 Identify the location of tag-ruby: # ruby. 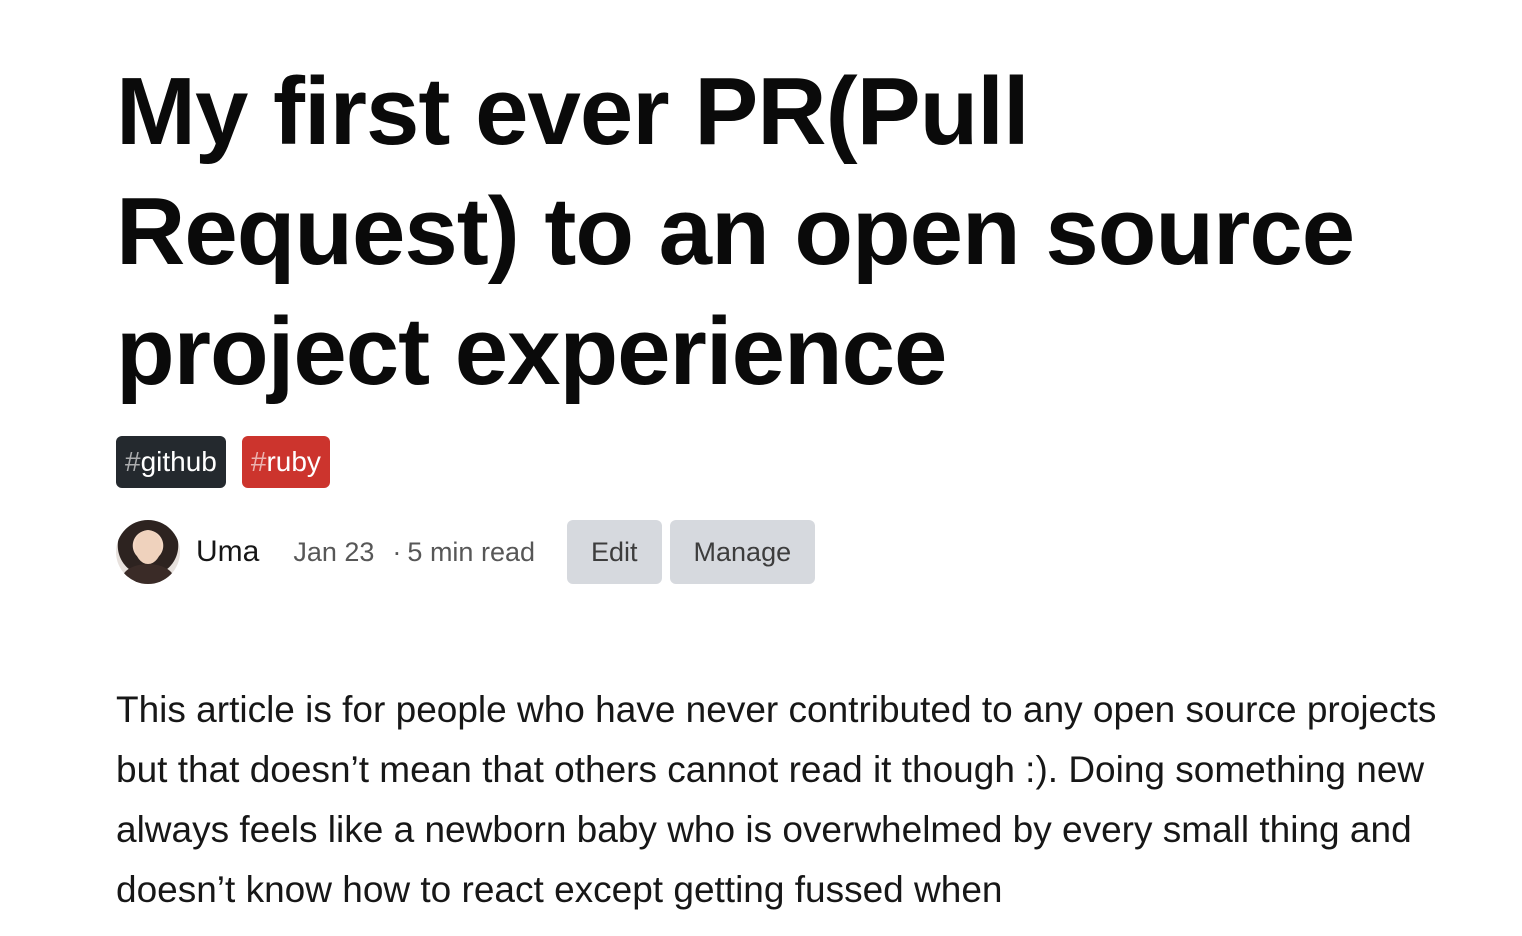
(285, 462).